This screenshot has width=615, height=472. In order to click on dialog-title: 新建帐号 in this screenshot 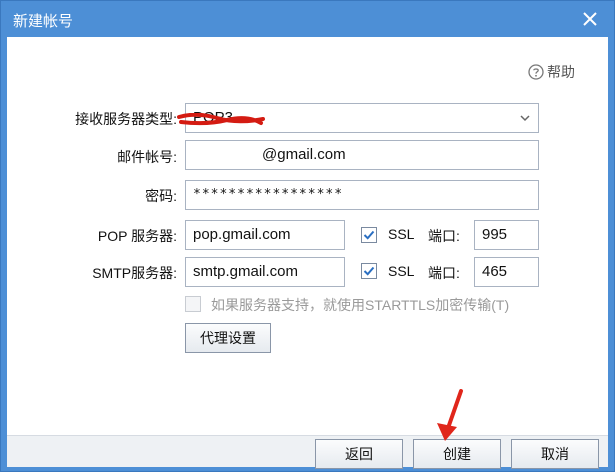, I will do `click(43, 21)`.